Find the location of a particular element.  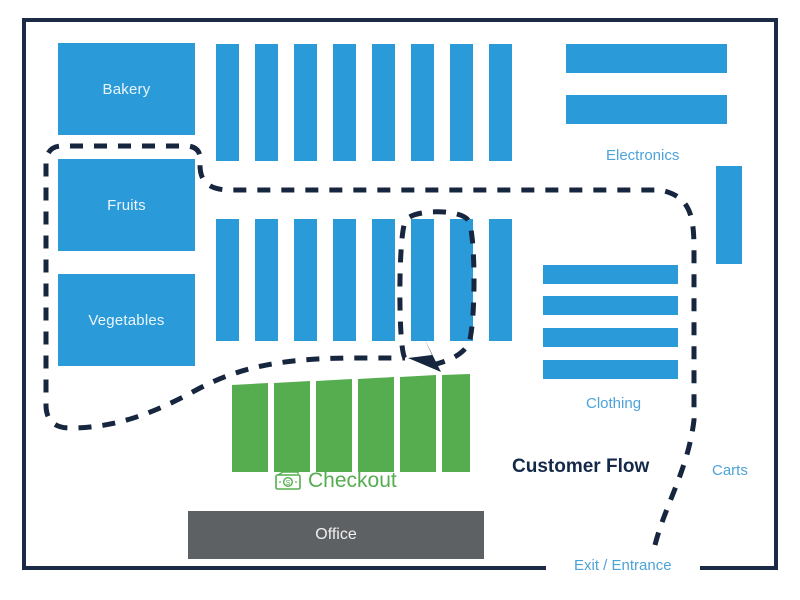

customer-flow-title: Customer Flow is located at coordinates (581, 466).